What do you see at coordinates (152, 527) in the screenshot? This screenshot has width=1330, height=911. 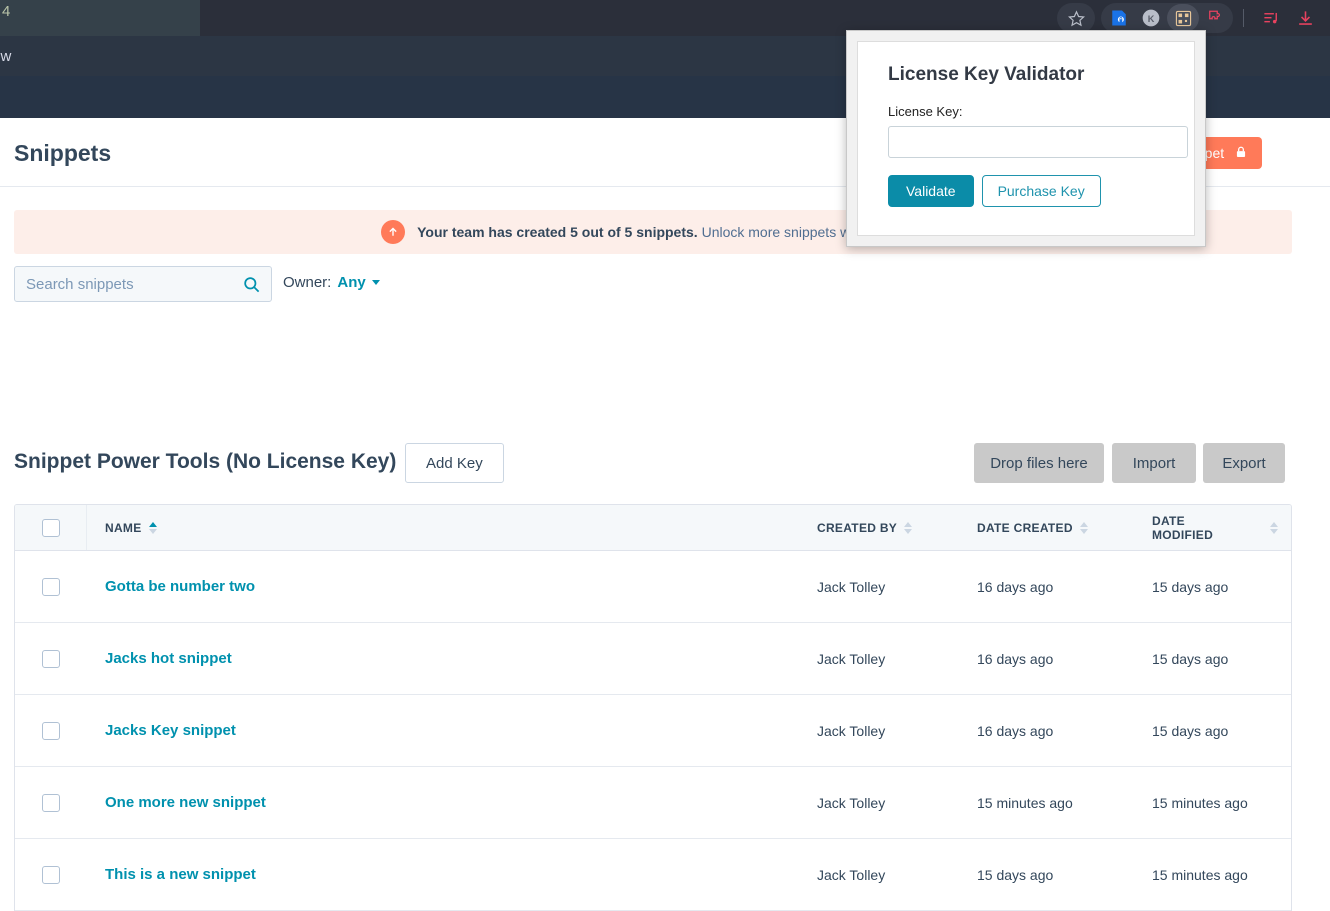 I see `sort-icon-name` at bounding box center [152, 527].